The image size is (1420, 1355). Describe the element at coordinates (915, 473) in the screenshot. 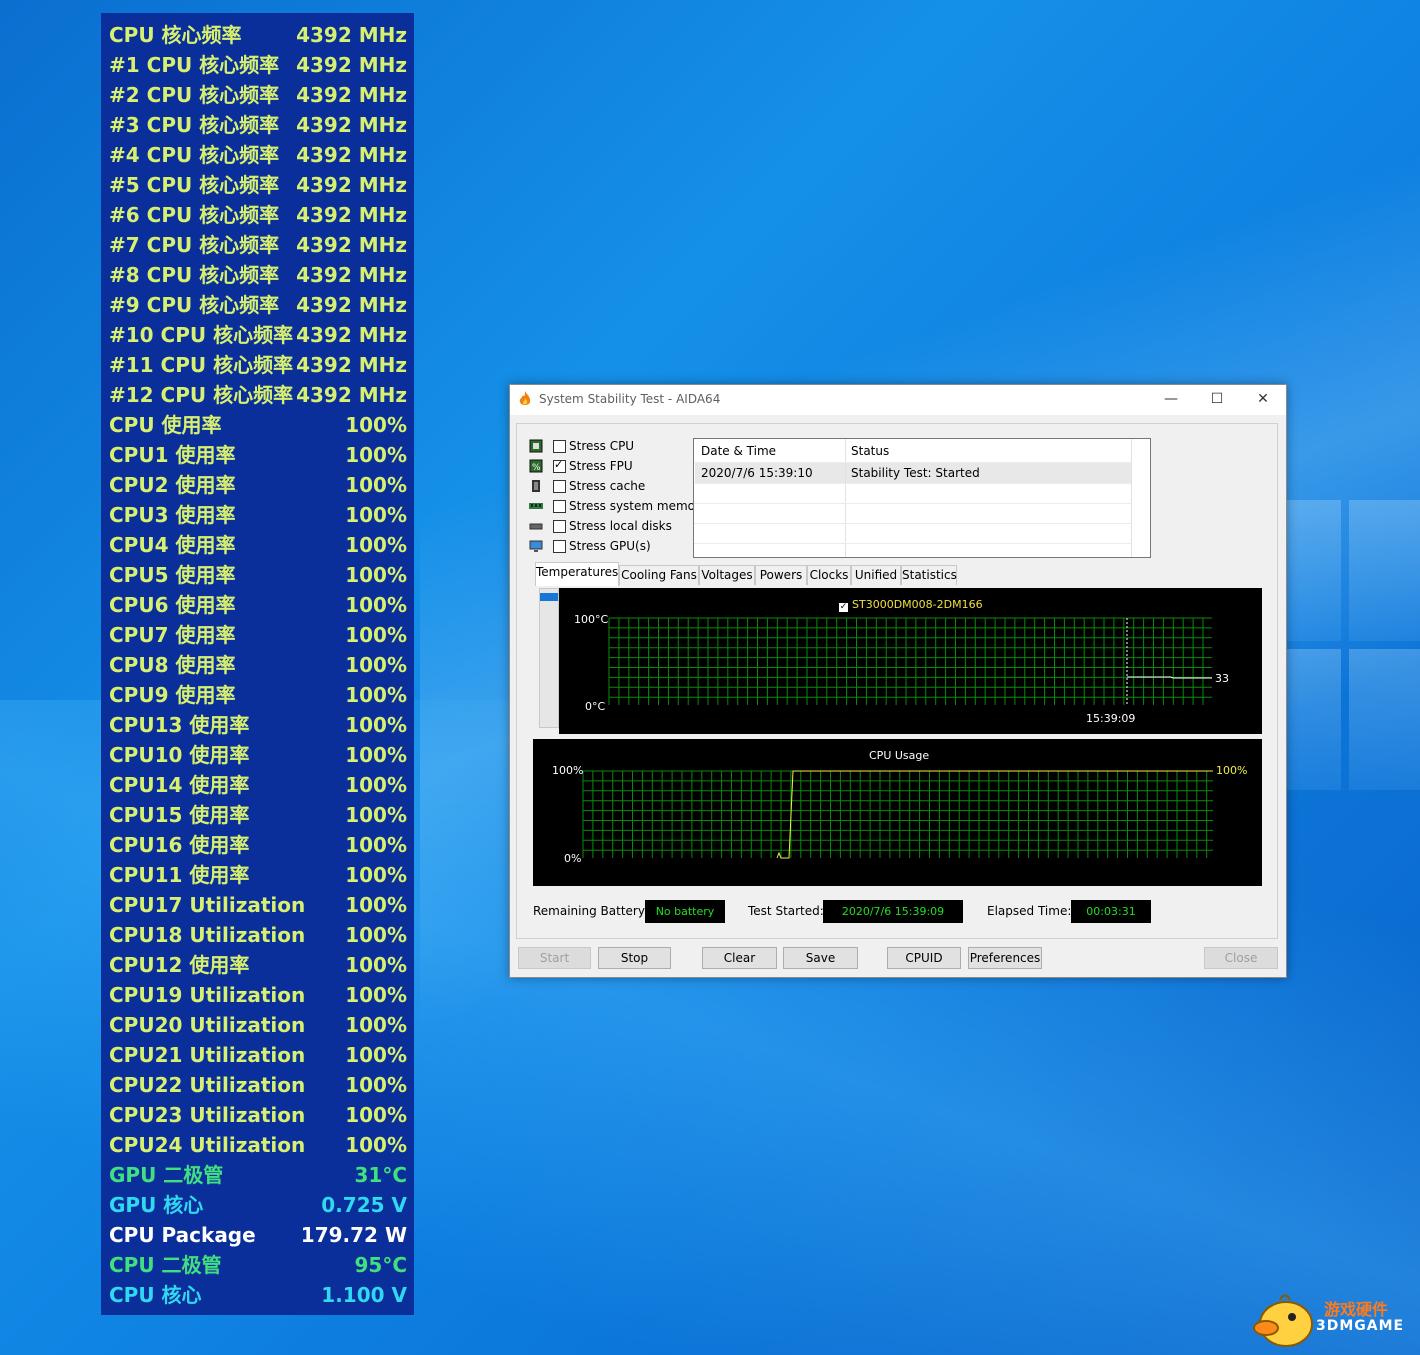

I see `log-cell-status: Stability Test: Started` at that location.